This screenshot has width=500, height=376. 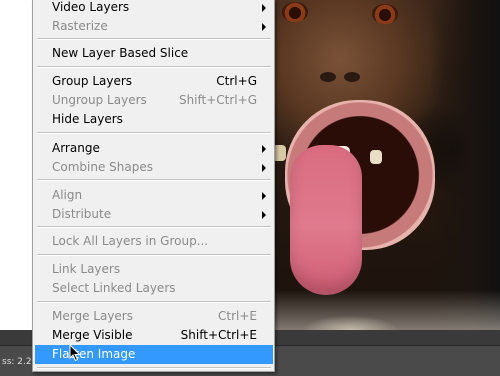 What do you see at coordinates (154, 8) in the screenshot?
I see `menu-item-video-layers: Video Layers` at bounding box center [154, 8].